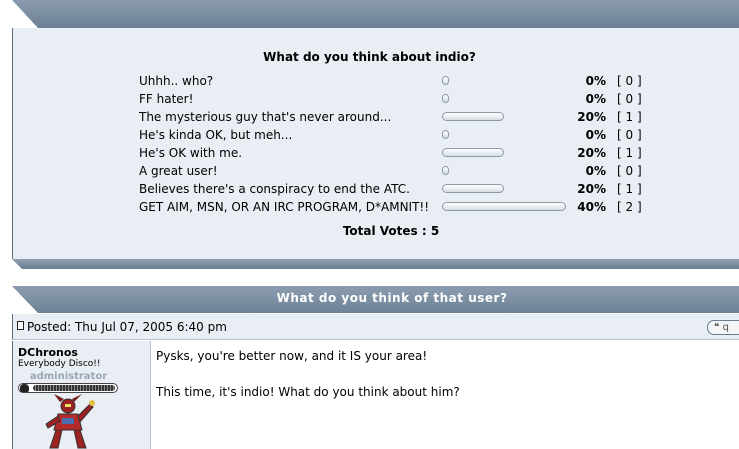  What do you see at coordinates (591, 207) in the screenshot?
I see `poll-option-percent: 40%` at bounding box center [591, 207].